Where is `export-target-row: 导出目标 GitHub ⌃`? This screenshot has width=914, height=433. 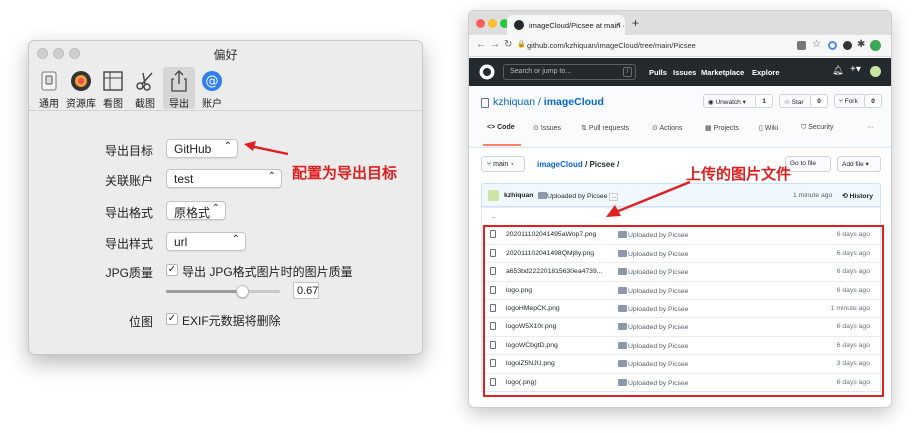 export-target-row: 导出目标 GitHub ⌃ is located at coordinates (225, 149).